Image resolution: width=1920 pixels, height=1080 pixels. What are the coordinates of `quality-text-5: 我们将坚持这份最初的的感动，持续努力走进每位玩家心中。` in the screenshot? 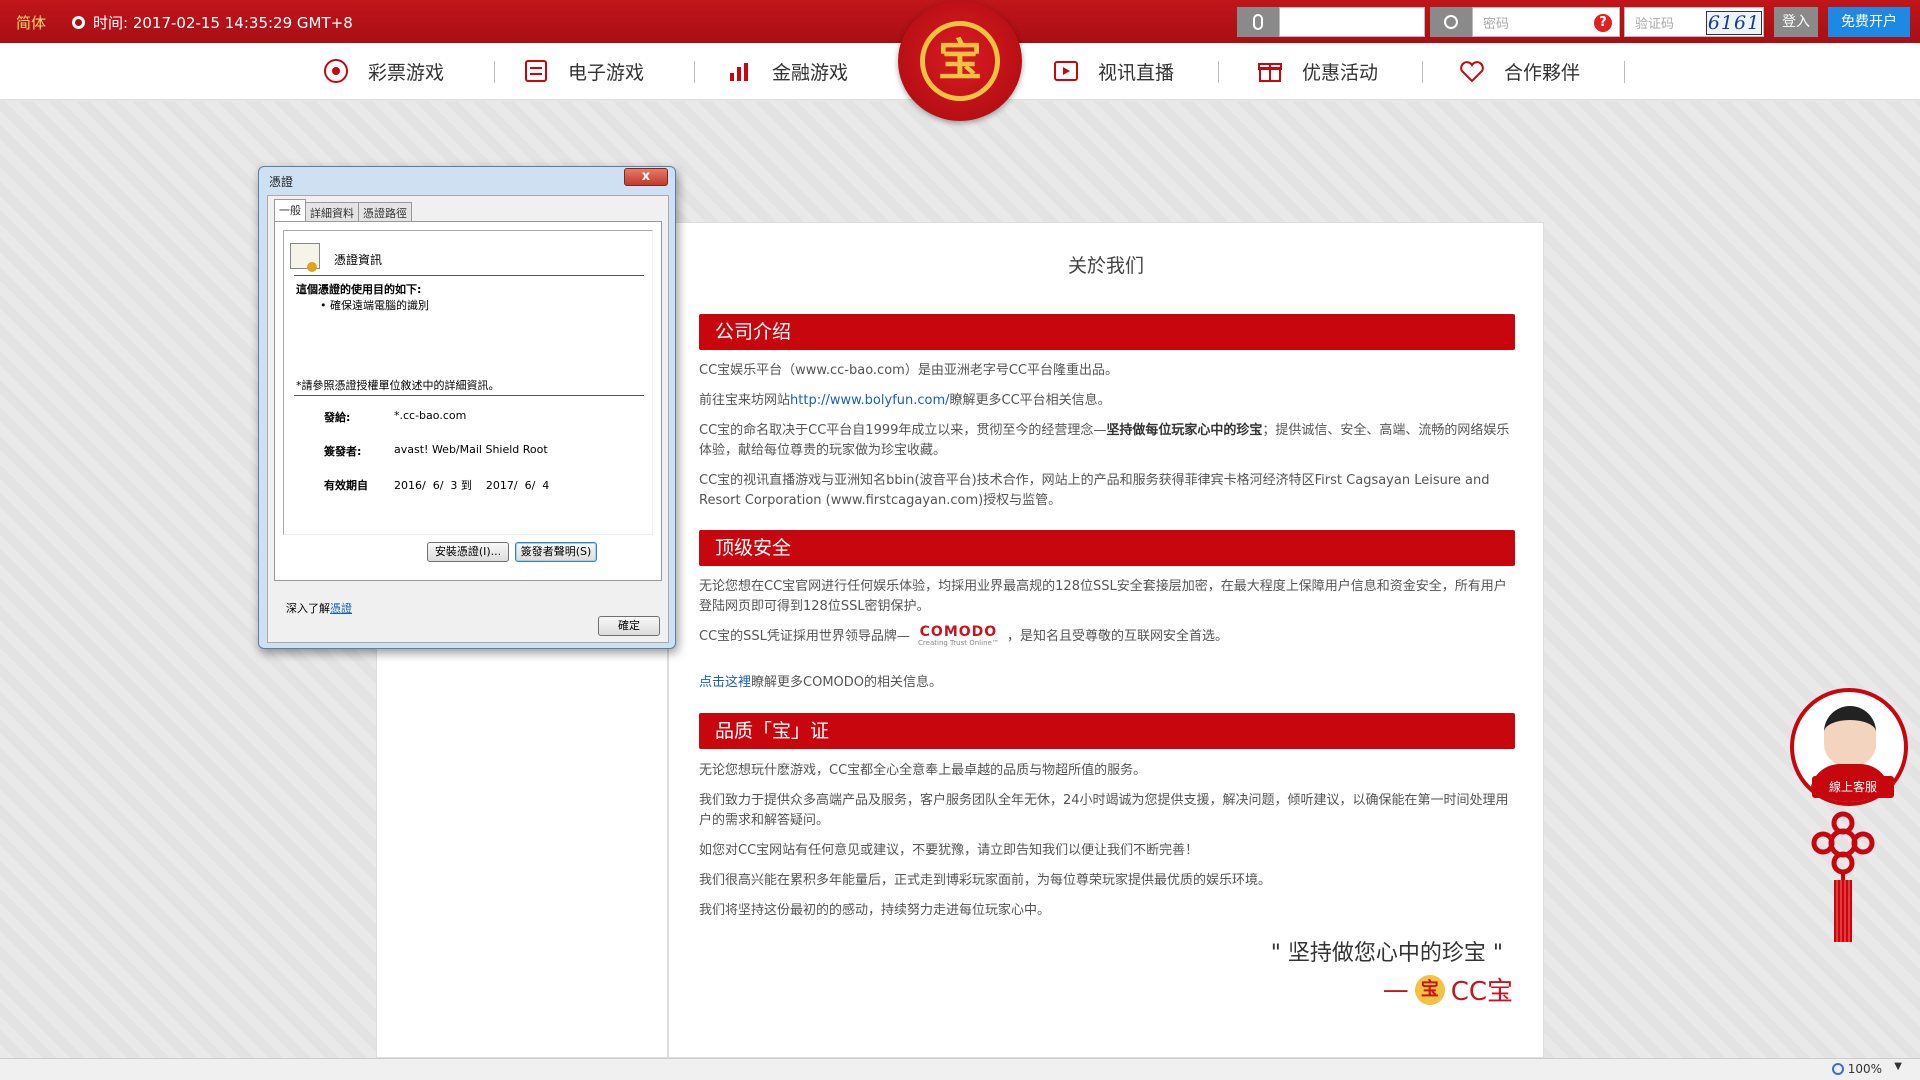 It's located at (875, 910).